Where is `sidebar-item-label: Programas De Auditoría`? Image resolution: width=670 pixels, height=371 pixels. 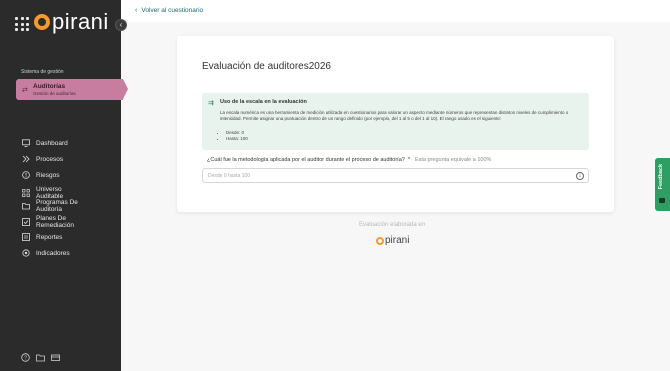 sidebar-item-label: Programas De Auditoría is located at coordinates (57, 206).